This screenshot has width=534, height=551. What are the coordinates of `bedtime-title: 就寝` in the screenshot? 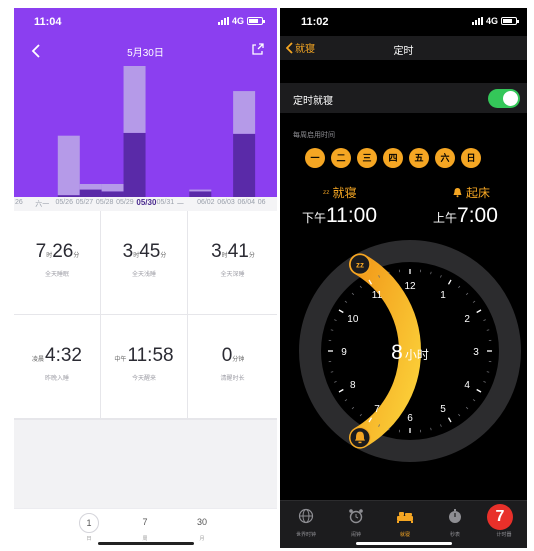 It's located at (344, 193).